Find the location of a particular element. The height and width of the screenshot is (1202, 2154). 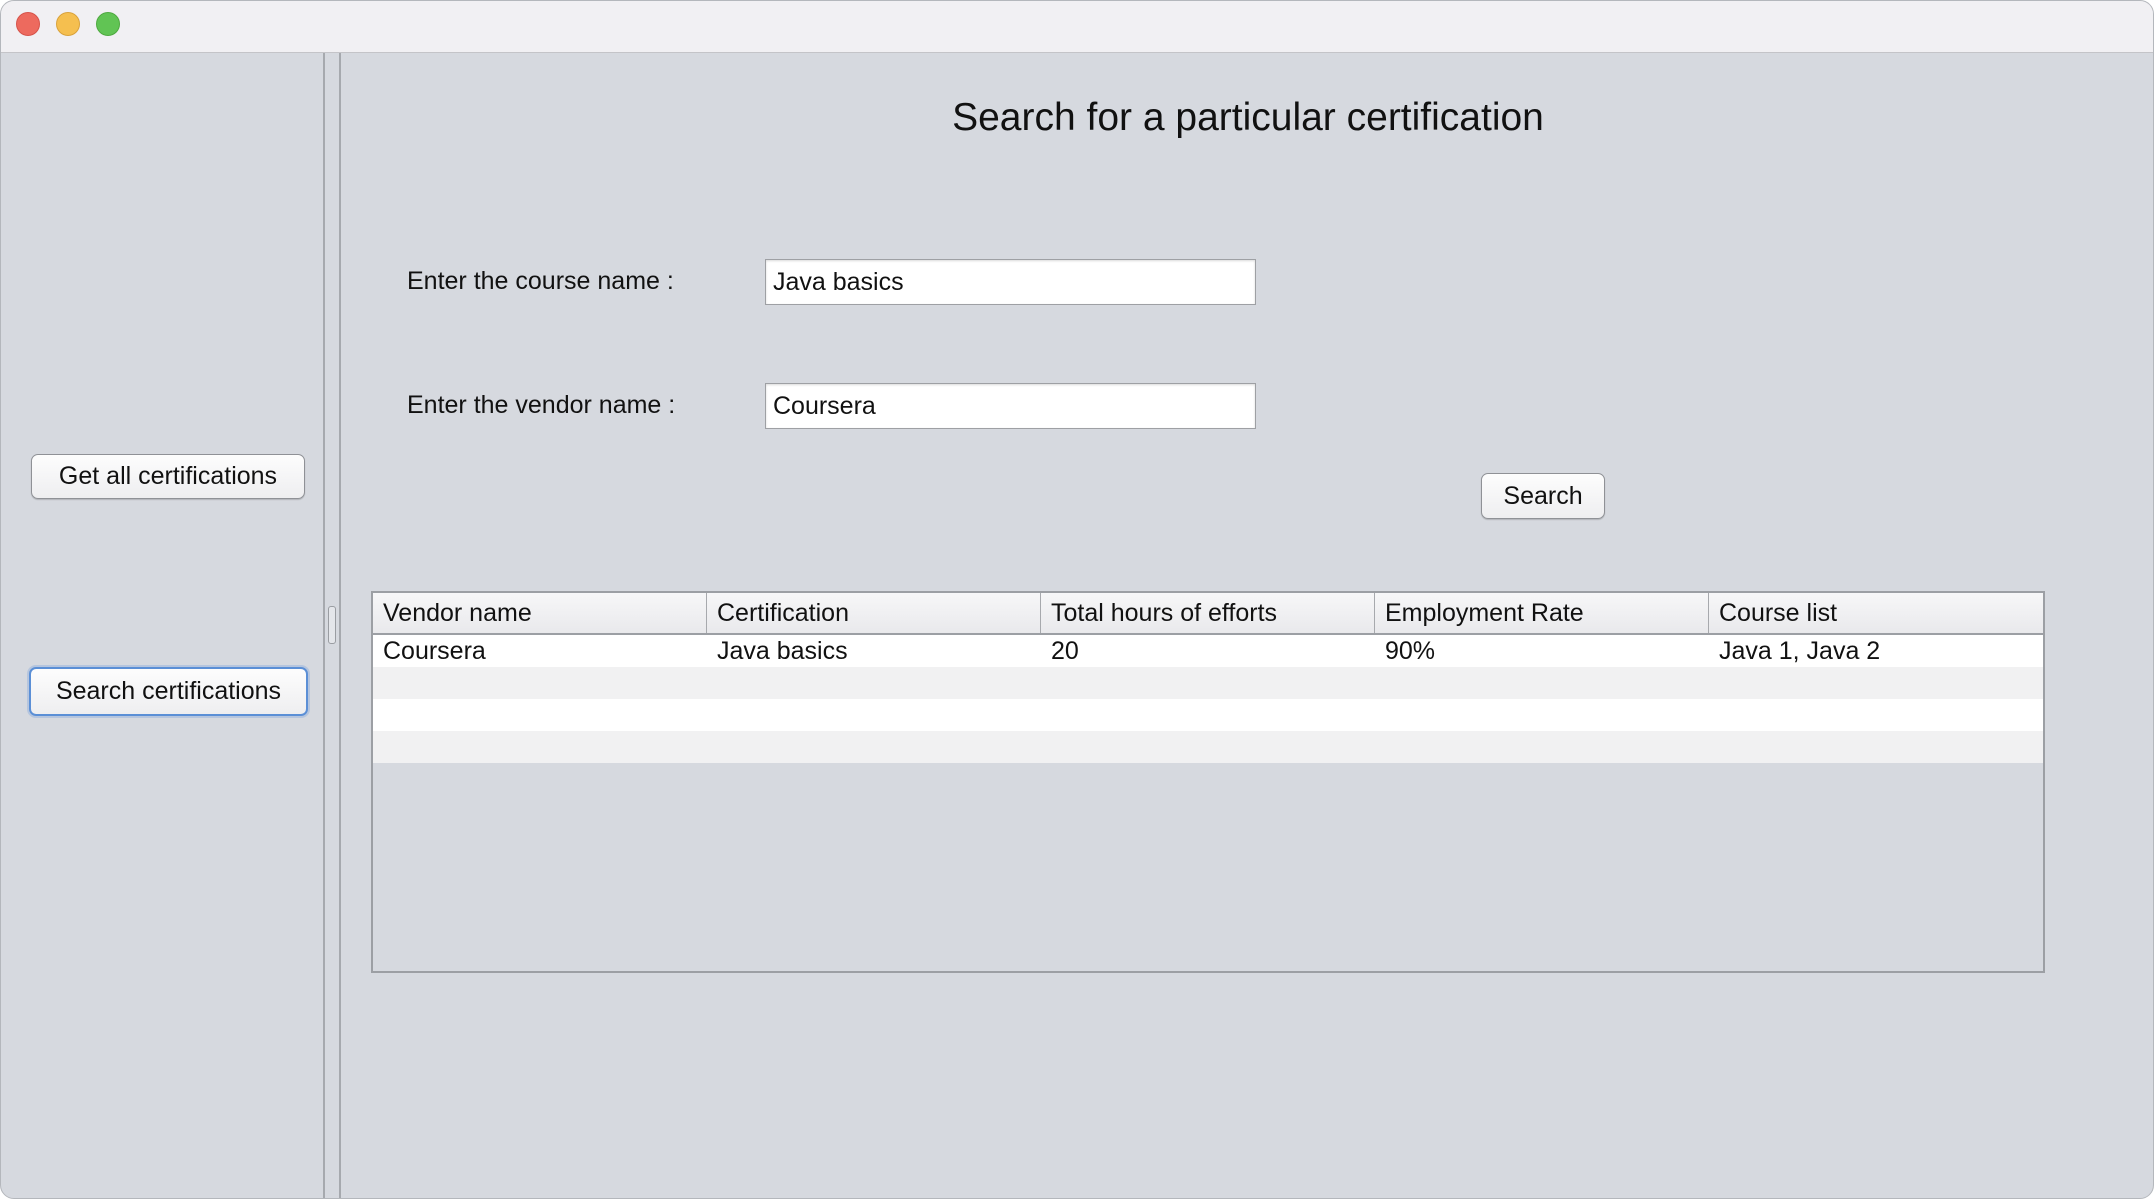

search-certifications-button: Search certifications is located at coordinates (168, 691).